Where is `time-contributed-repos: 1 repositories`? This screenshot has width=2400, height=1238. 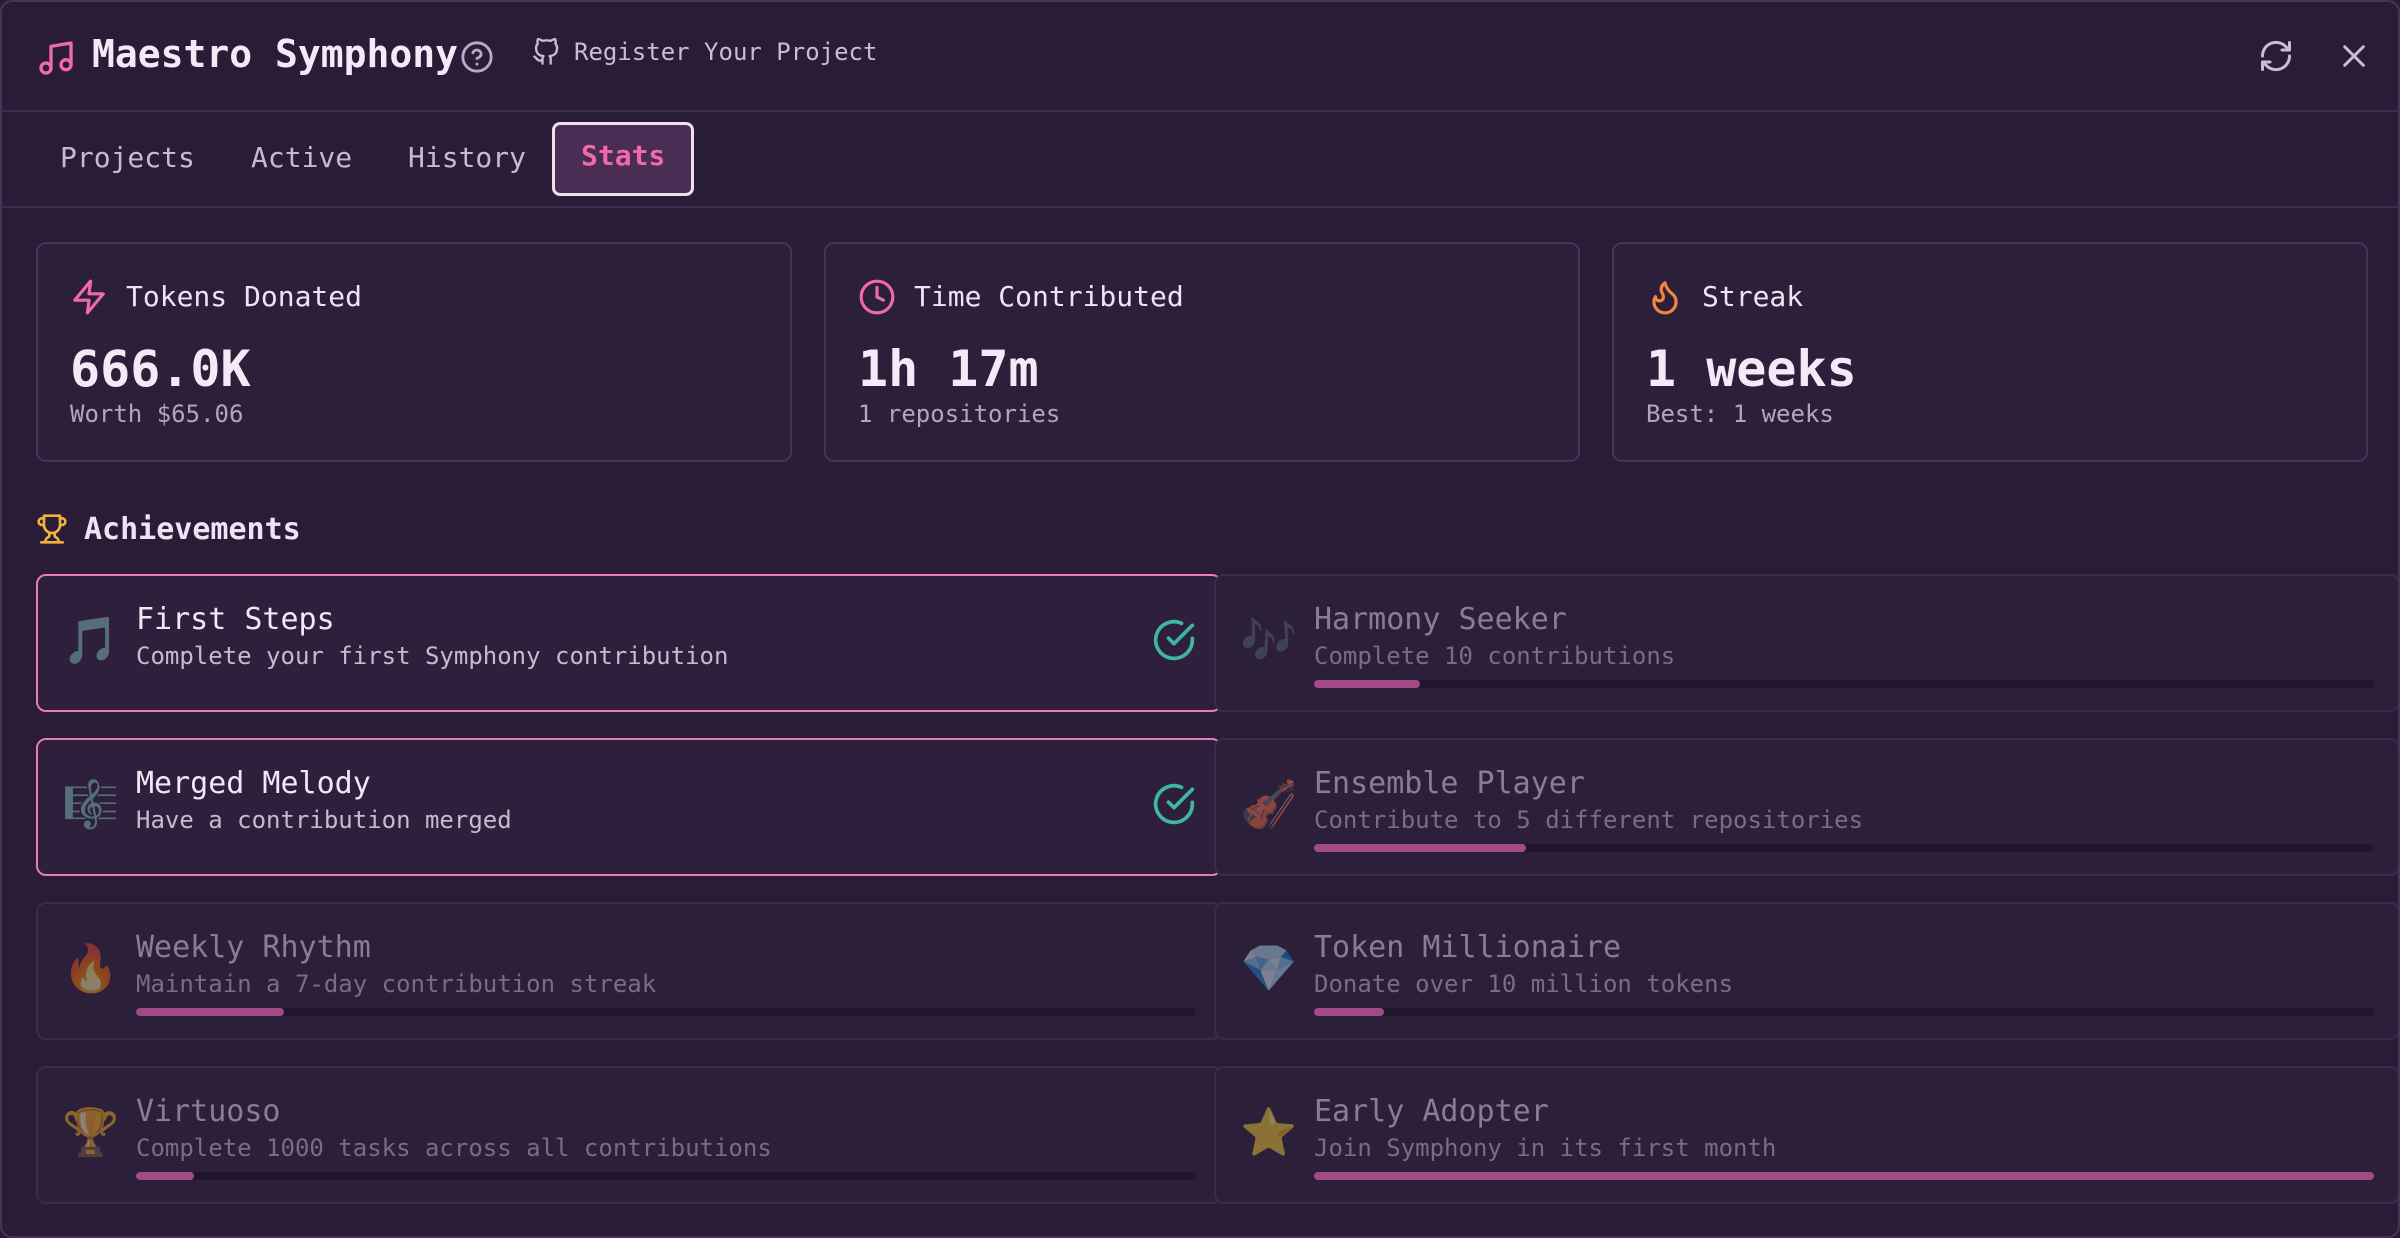 time-contributed-repos: 1 repositories is located at coordinates (959, 414).